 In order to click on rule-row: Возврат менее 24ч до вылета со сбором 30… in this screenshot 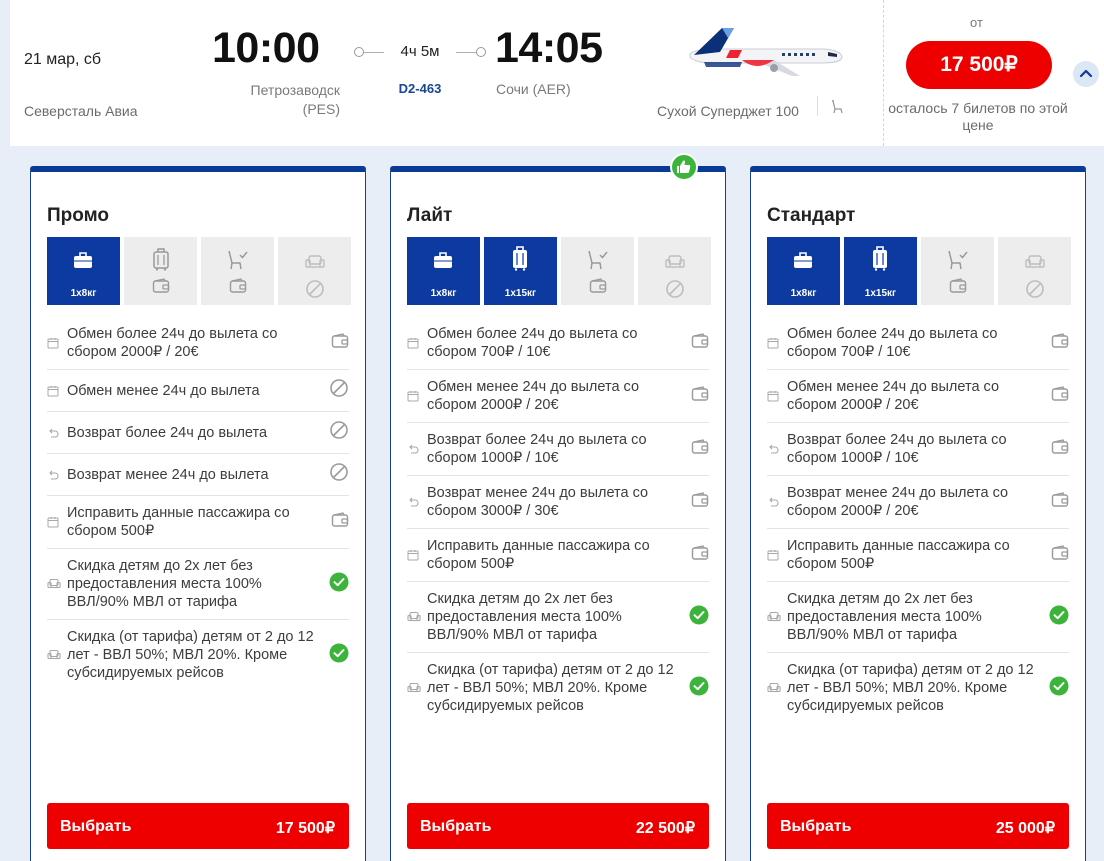, I will do `click(558, 502)`.